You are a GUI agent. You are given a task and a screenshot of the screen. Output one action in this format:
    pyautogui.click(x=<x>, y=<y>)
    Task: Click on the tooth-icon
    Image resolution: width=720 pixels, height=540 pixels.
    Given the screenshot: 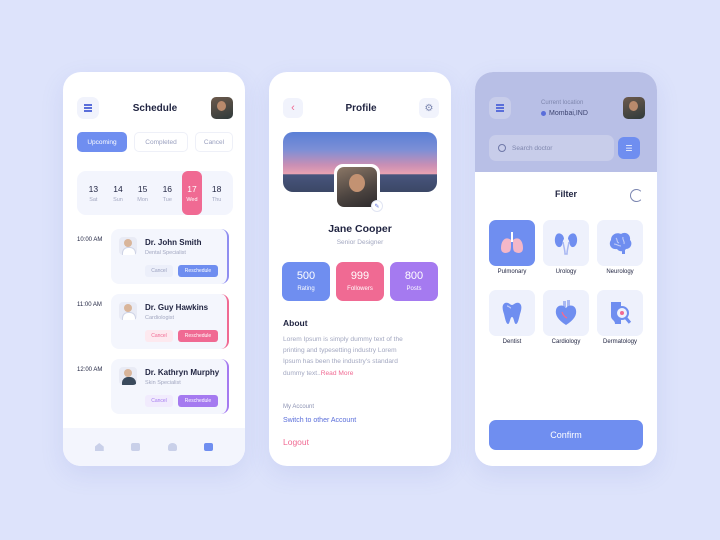 What is the action you would take?
    pyautogui.click(x=512, y=313)
    